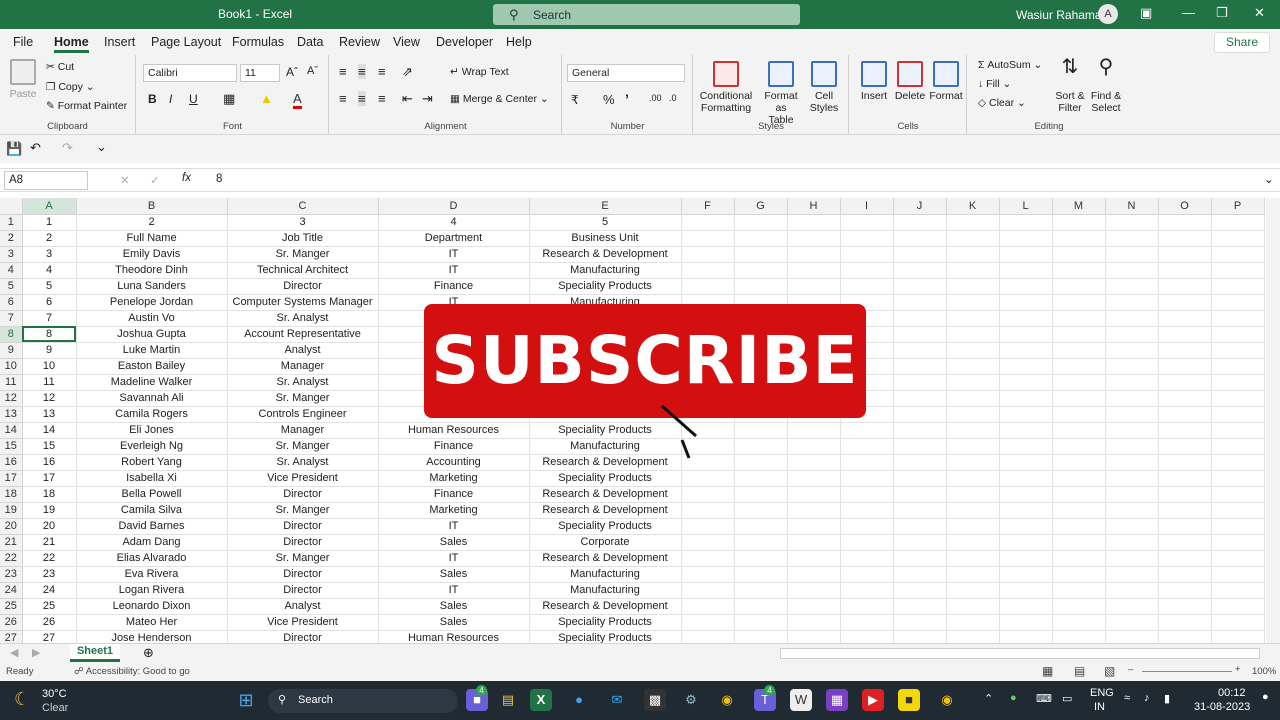 Image resolution: width=1280 pixels, height=720 pixels. Describe the element at coordinates (152, 238) in the screenshot. I see `cell: Full Name` at that location.